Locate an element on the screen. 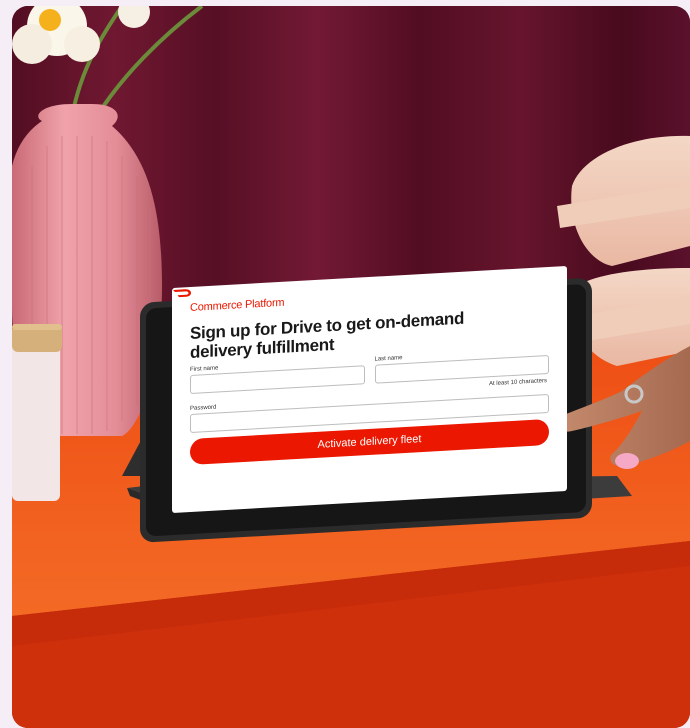 Image resolution: width=690 pixels, height=728 pixels. brand-name: Commerce Platform is located at coordinates (237, 305).